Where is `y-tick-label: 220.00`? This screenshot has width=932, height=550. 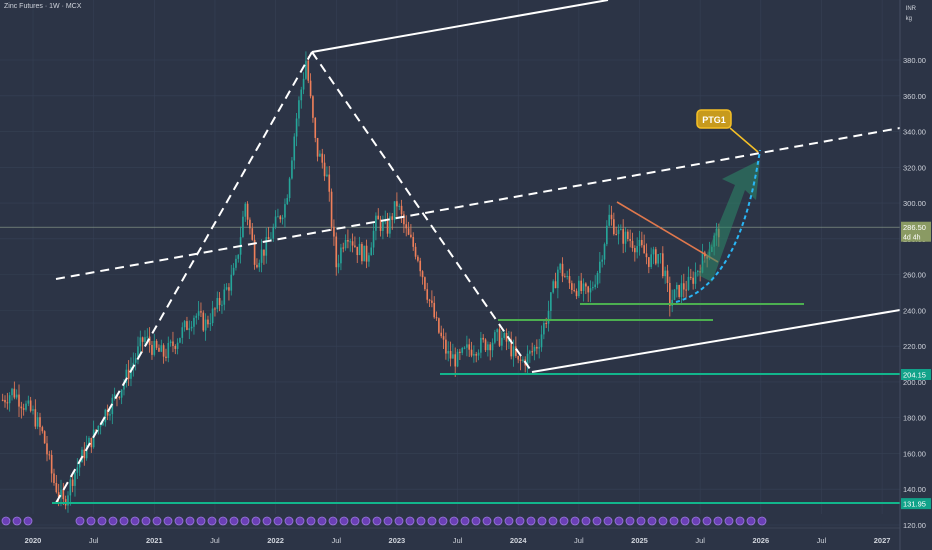
y-tick-label: 220.00 is located at coordinates (914, 346).